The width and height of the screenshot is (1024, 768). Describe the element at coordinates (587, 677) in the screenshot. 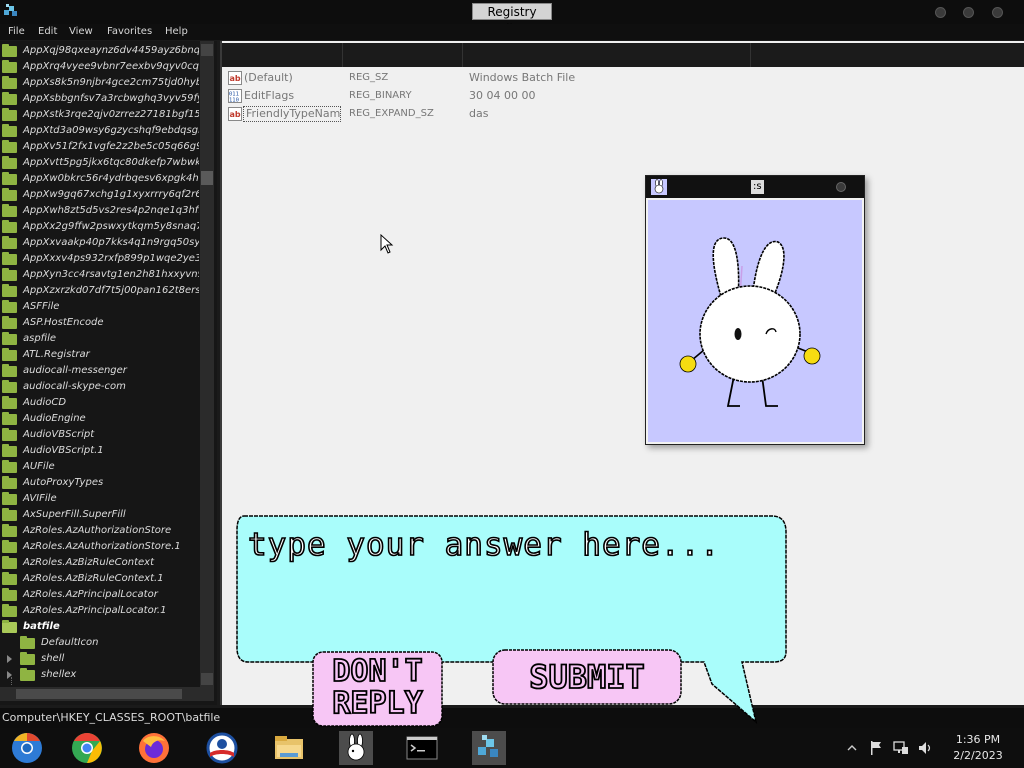

I see `submit-button: SUBMIT` at that location.